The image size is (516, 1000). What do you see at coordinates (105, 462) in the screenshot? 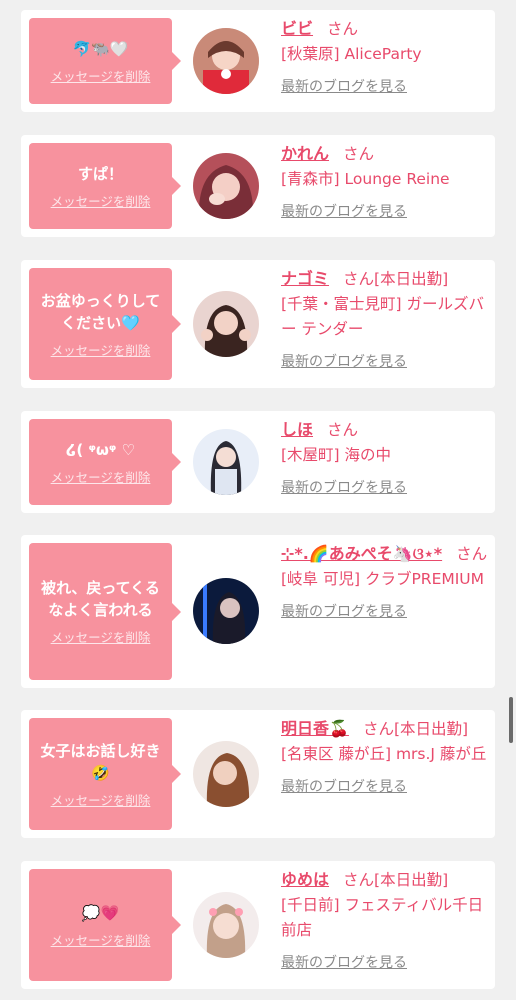
I see `message-bubble: ໒( ᵠωᵠ ♡ メッセージを削除` at bounding box center [105, 462].